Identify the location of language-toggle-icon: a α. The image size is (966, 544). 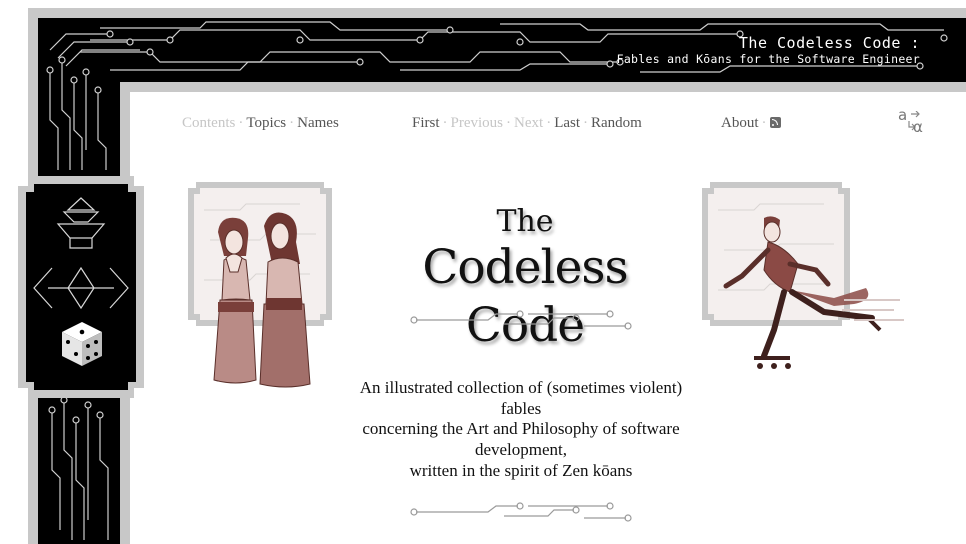
(912, 122).